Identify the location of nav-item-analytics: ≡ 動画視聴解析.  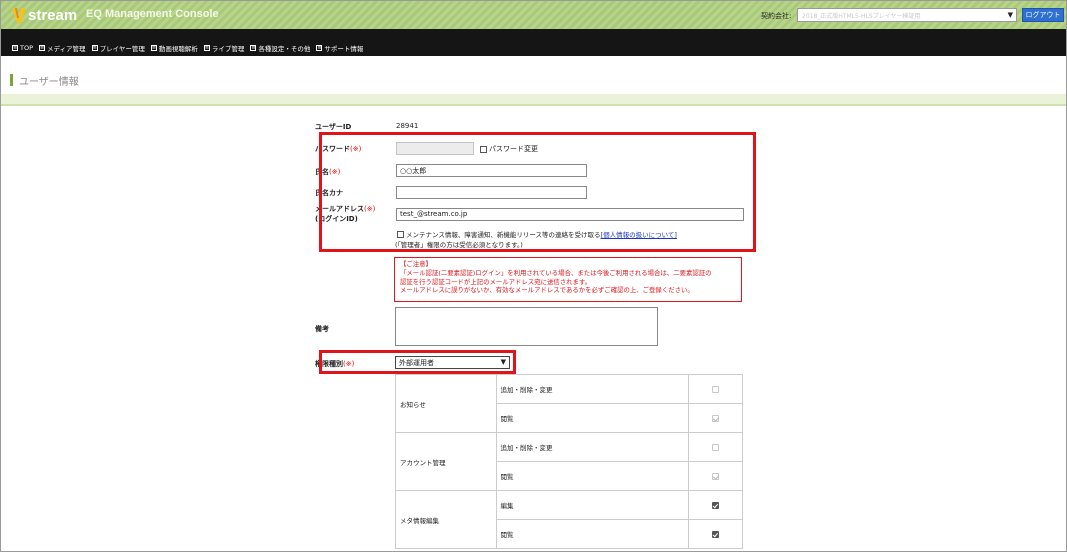
(174, 48).